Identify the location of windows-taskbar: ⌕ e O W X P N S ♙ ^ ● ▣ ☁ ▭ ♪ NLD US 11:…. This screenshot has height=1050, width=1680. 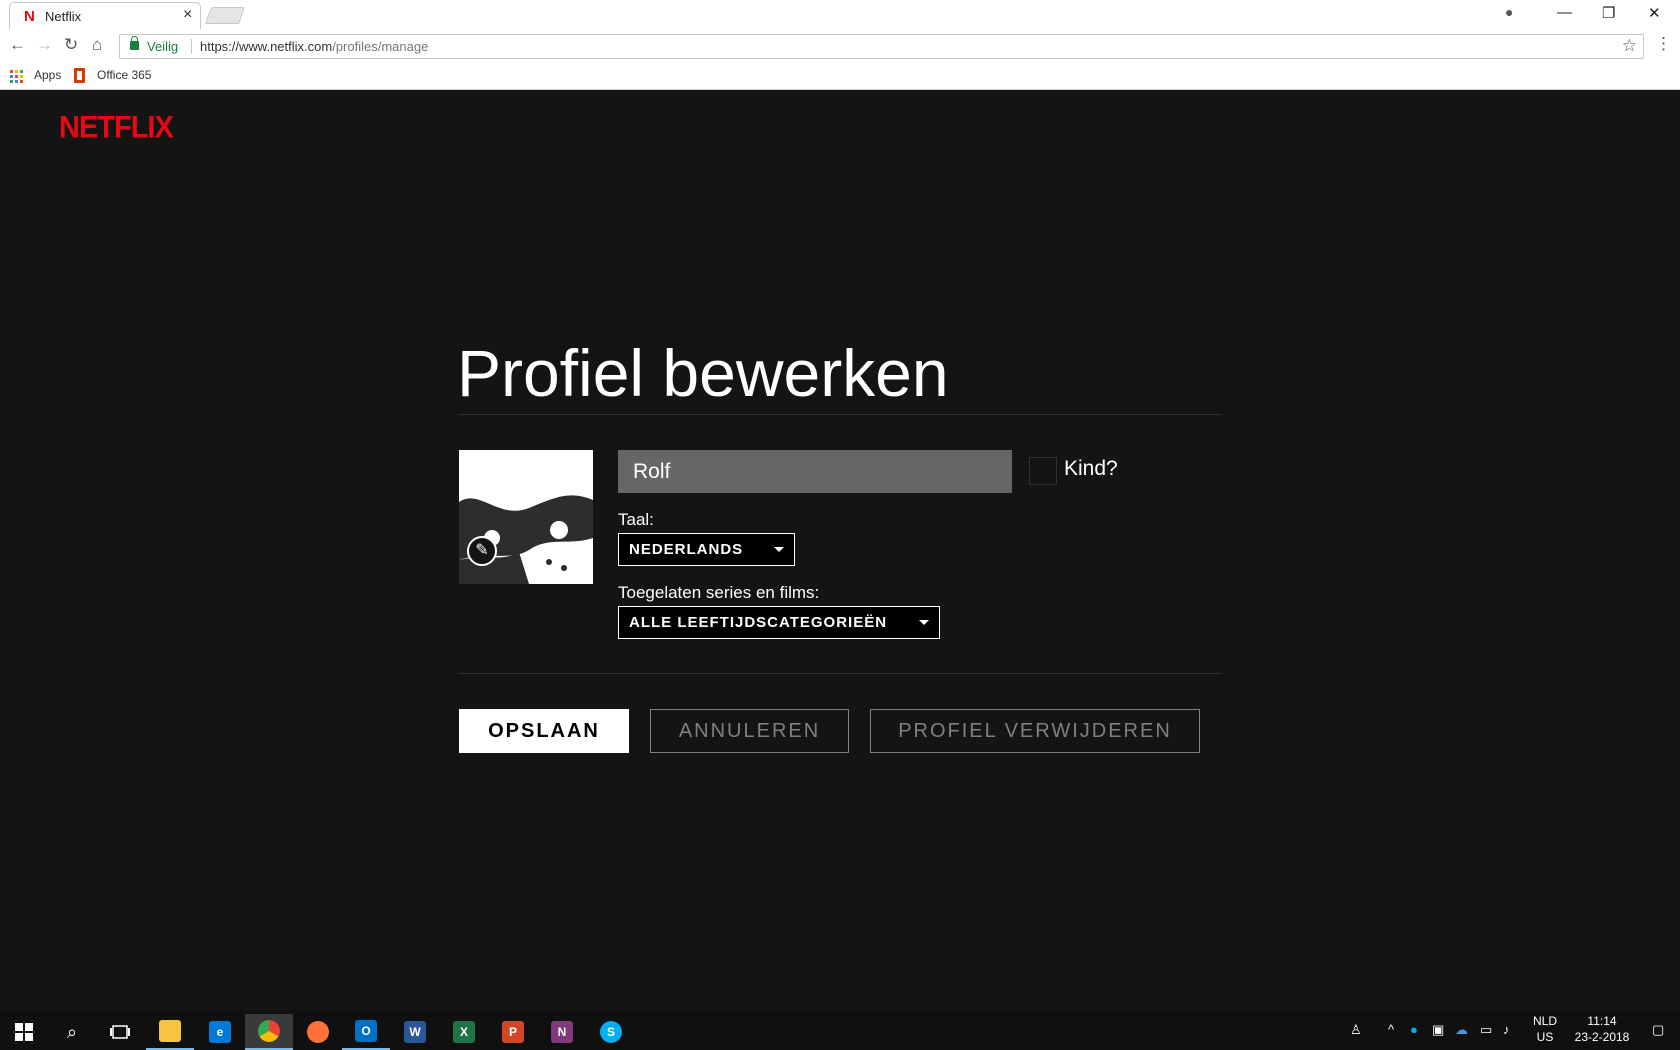
(840, 1030).